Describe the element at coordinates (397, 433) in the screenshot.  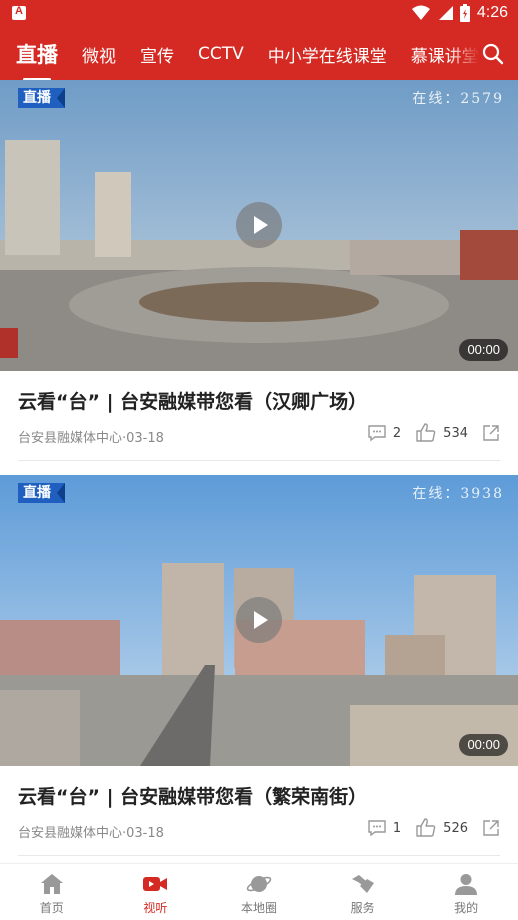
I see `comment-count: 2` at that location.